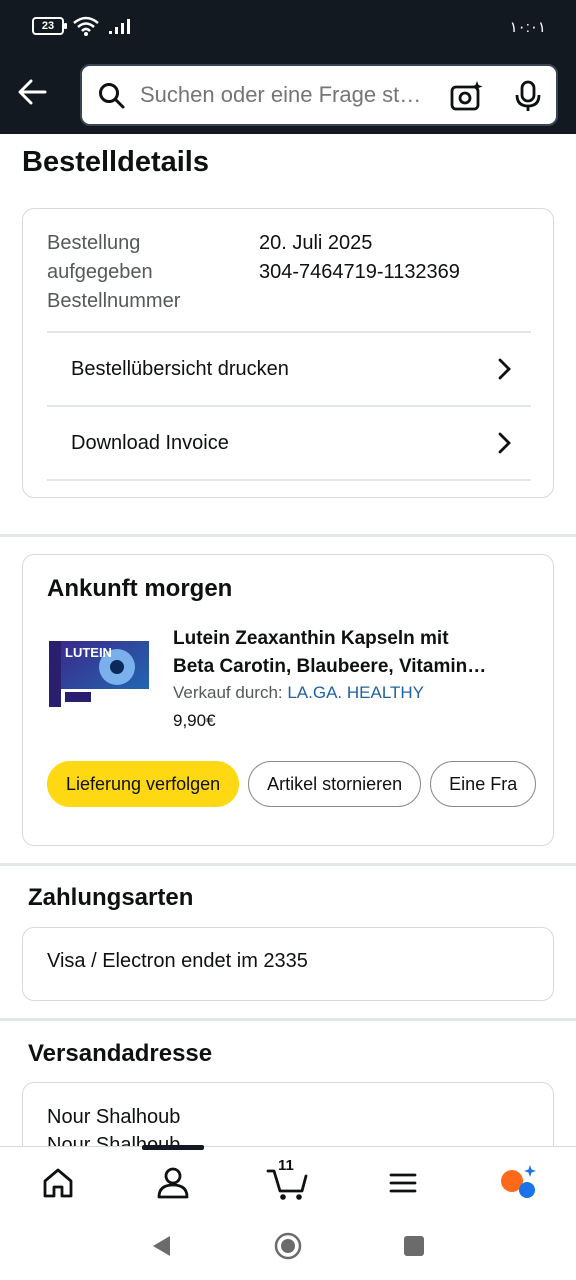 The width and height of the screenshot is (576, 1280). I want to click on arrow-left-icon, so click(32, 92).